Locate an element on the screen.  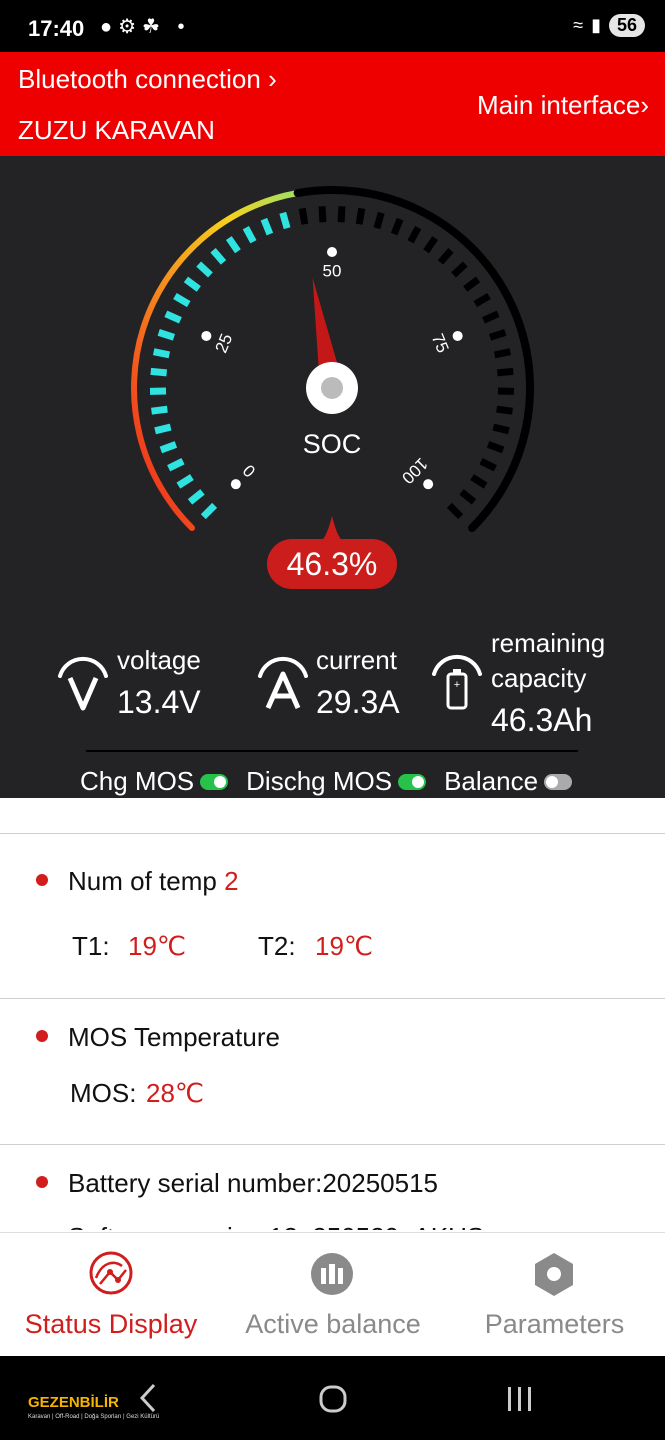
bottom-tab-bar: Status Display Active balance Parameters is located at coordinates (332, 1294).